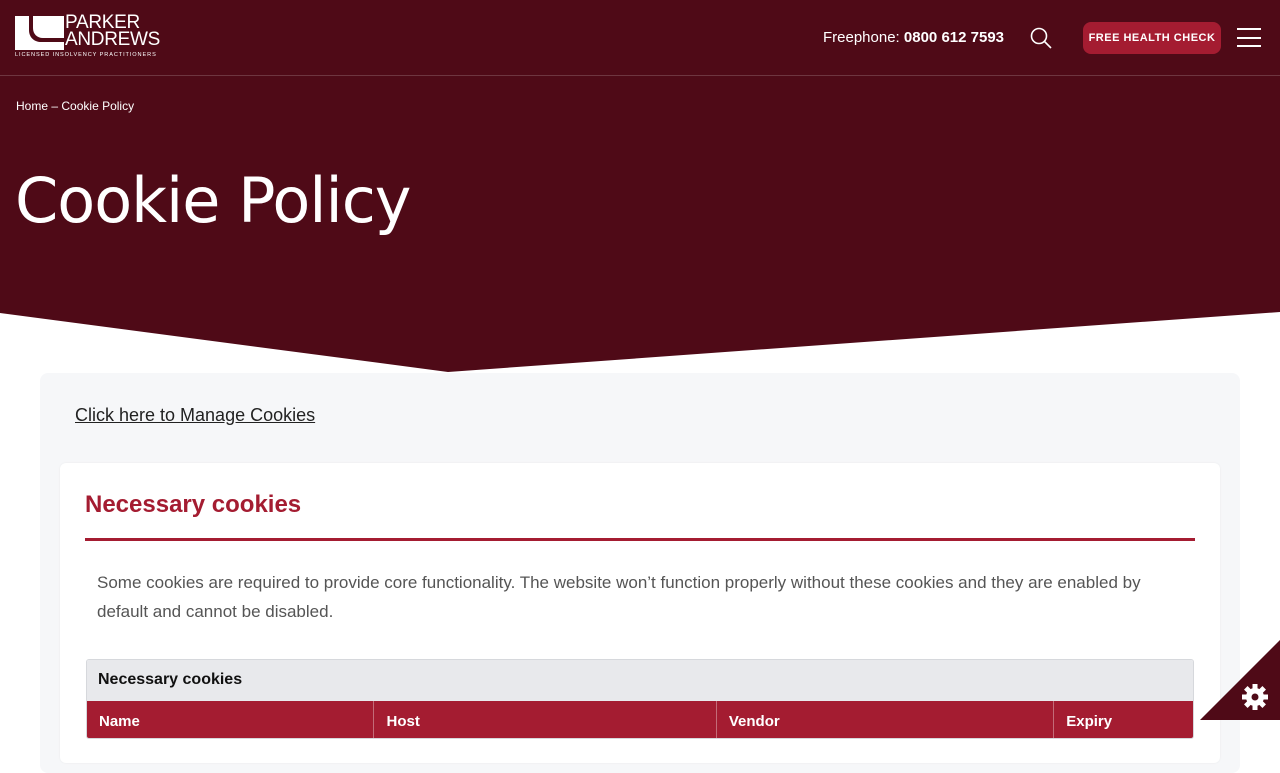  I want to click on section-title: Necessary cookies, so click(193, 504).